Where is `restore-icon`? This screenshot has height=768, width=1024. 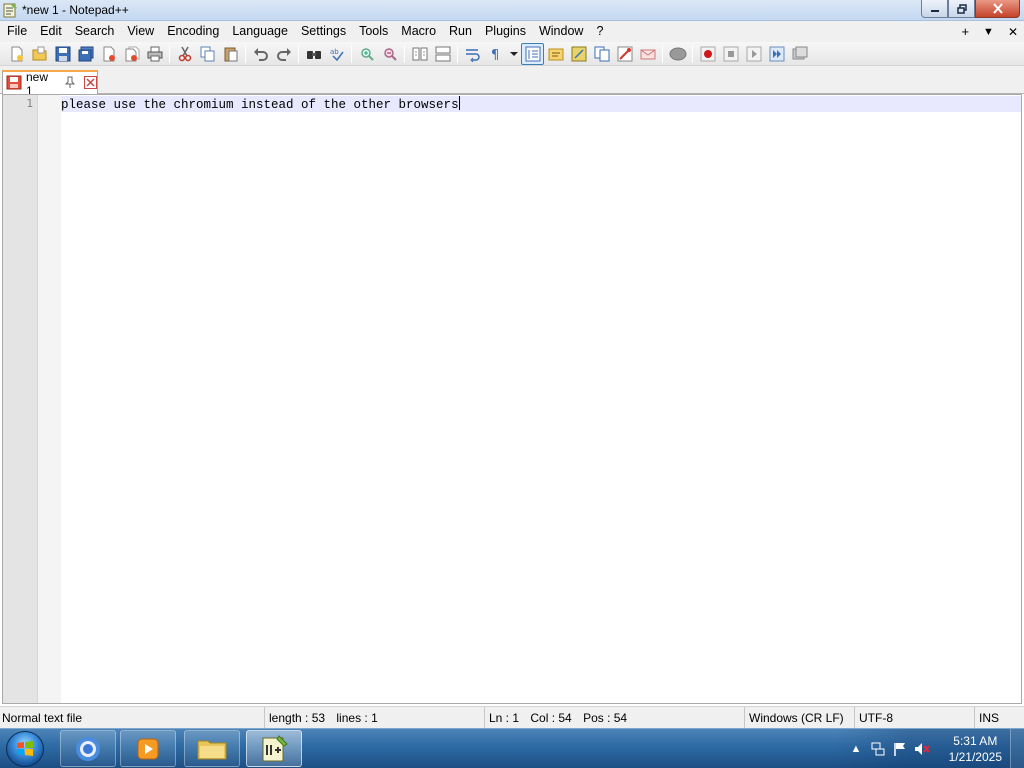 restore-icon is located at coordinates (961, 8).